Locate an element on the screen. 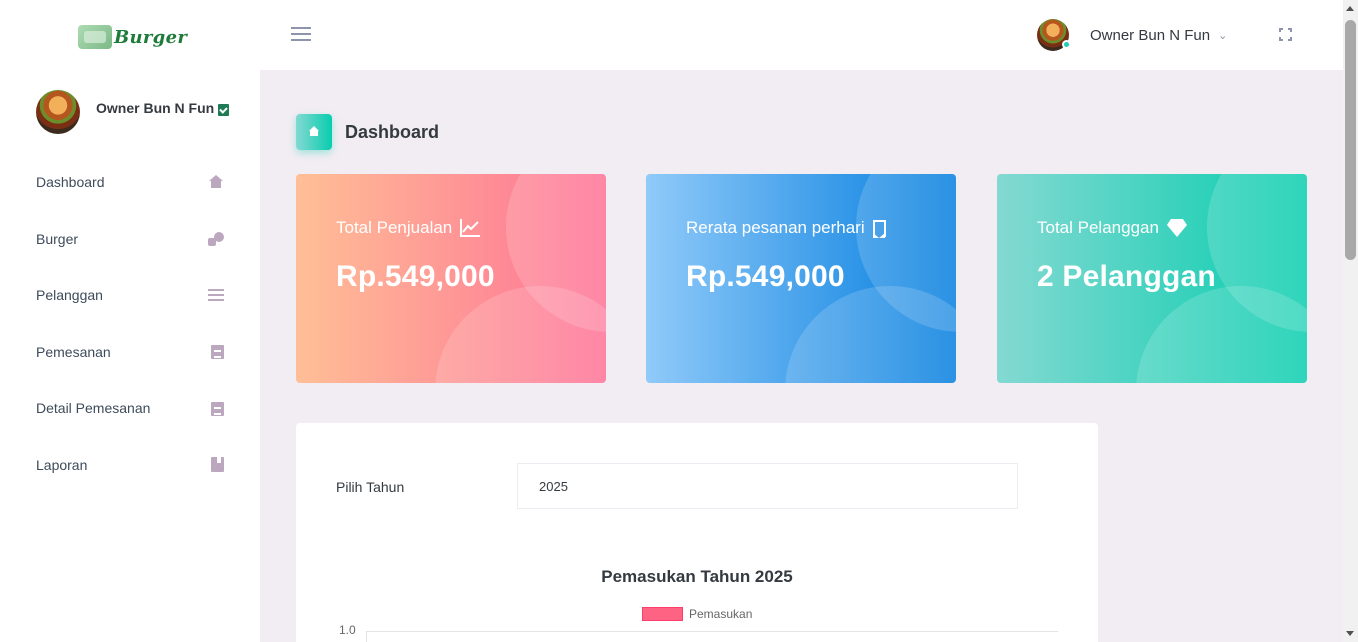 The width and height of the screenshot is (1358, 642). chart-y-axis is located at coordinates (366, 636).